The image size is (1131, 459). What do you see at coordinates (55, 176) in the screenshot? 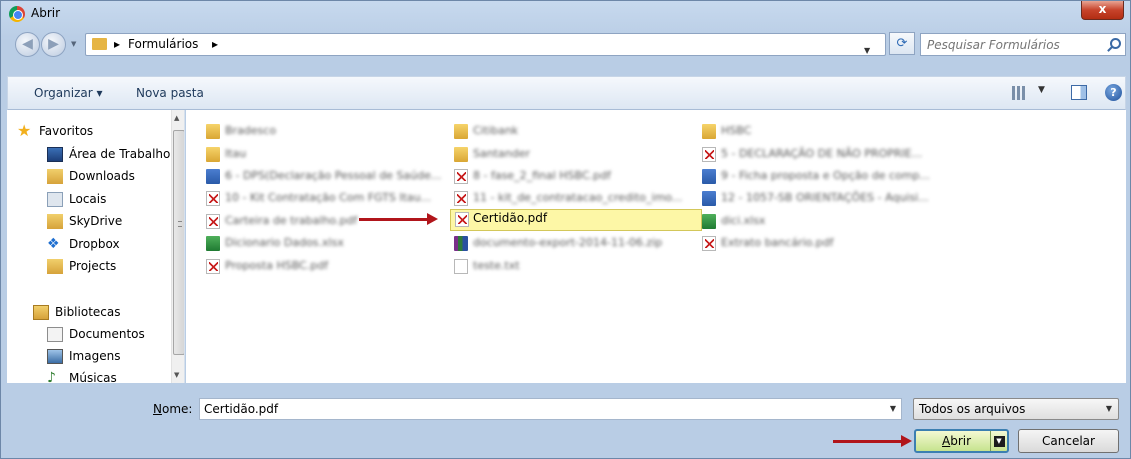
I see `downloads-icon` at bounding box center [55, 176].